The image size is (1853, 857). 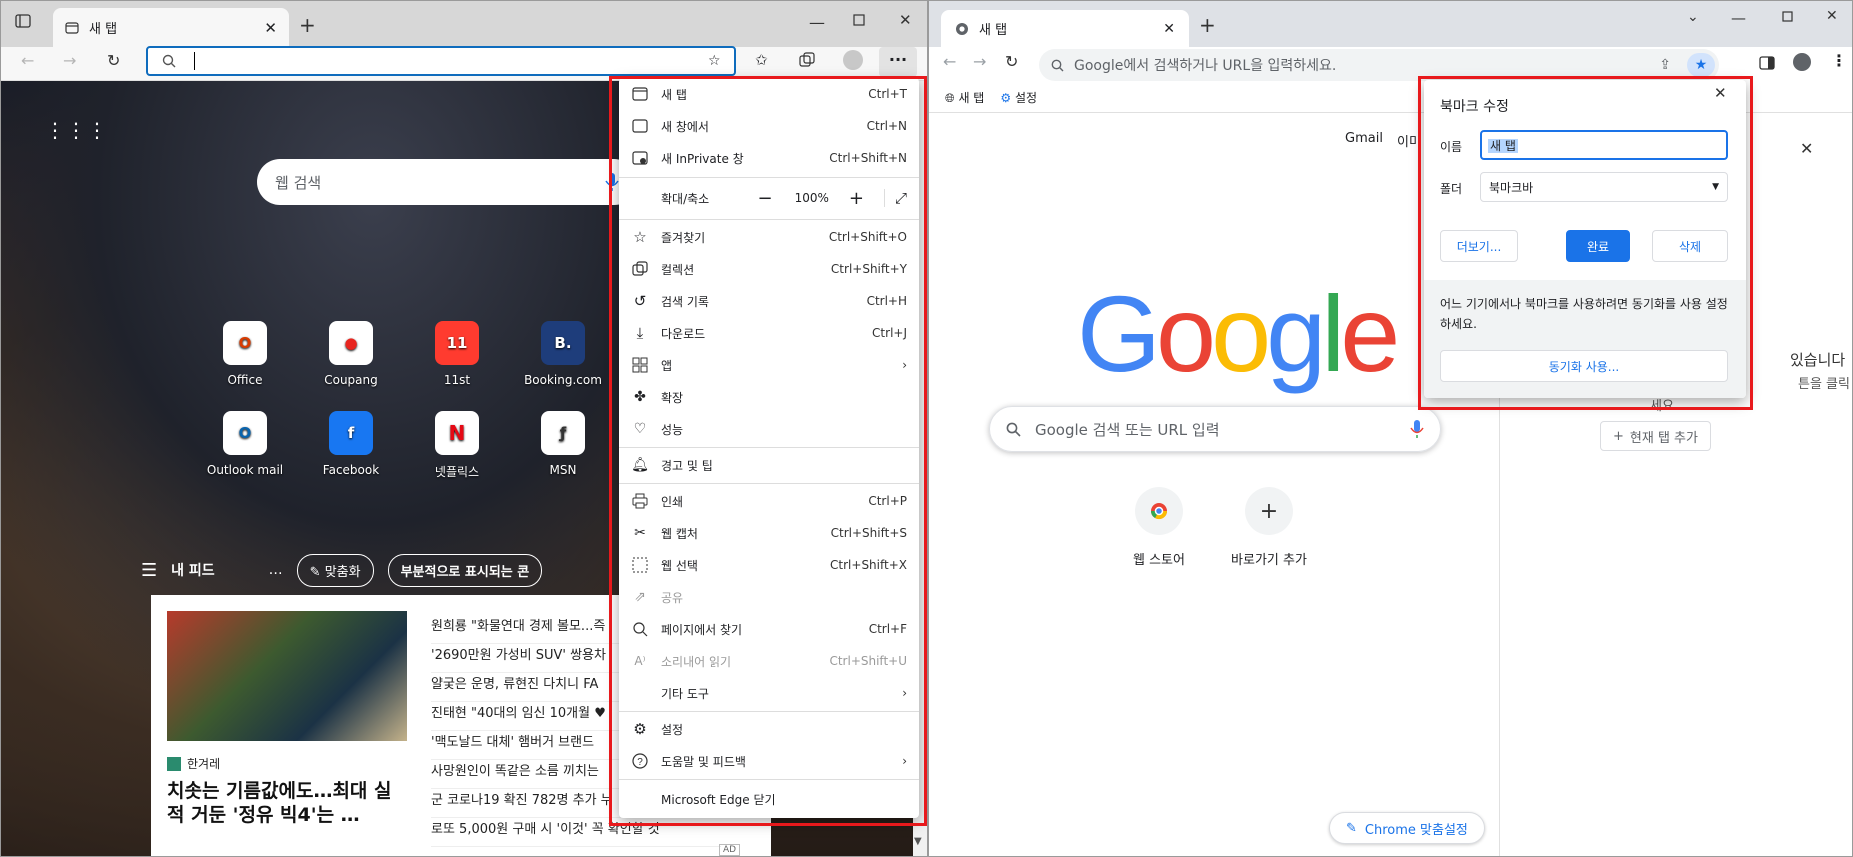 I want to click on shortcut-add: + 바로가기 추가, so click(x=1269, y=527).